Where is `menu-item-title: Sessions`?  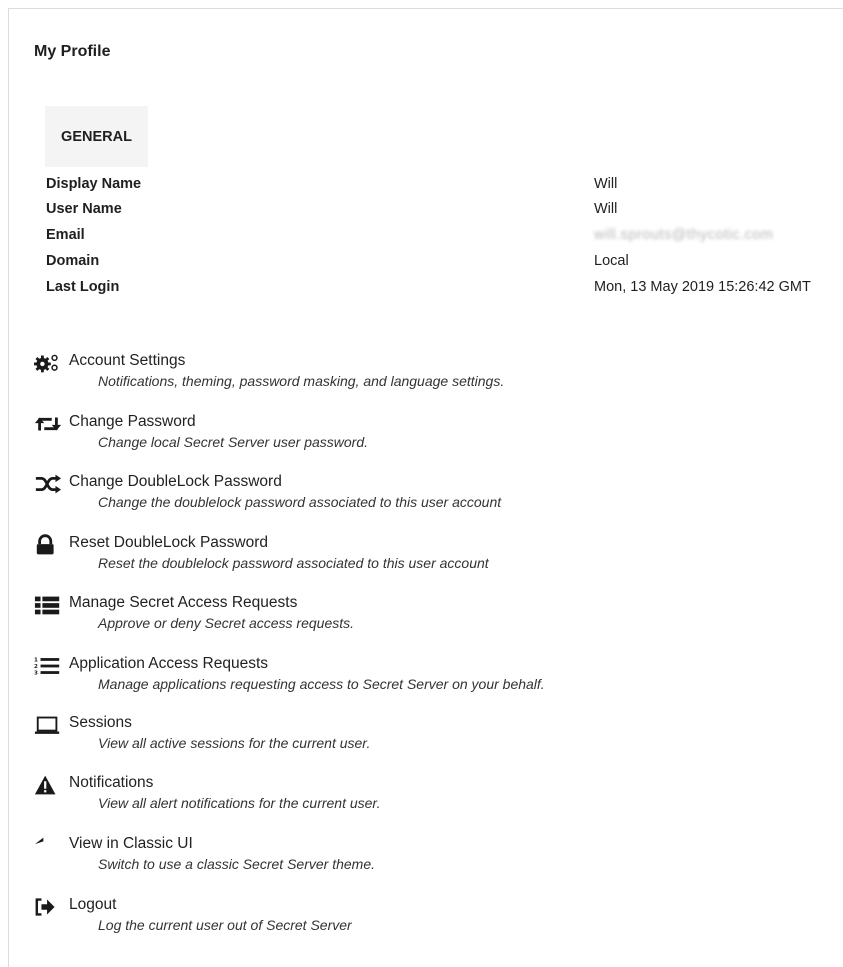
menu-item-title: Sessions is located at coordinates (100, 722).